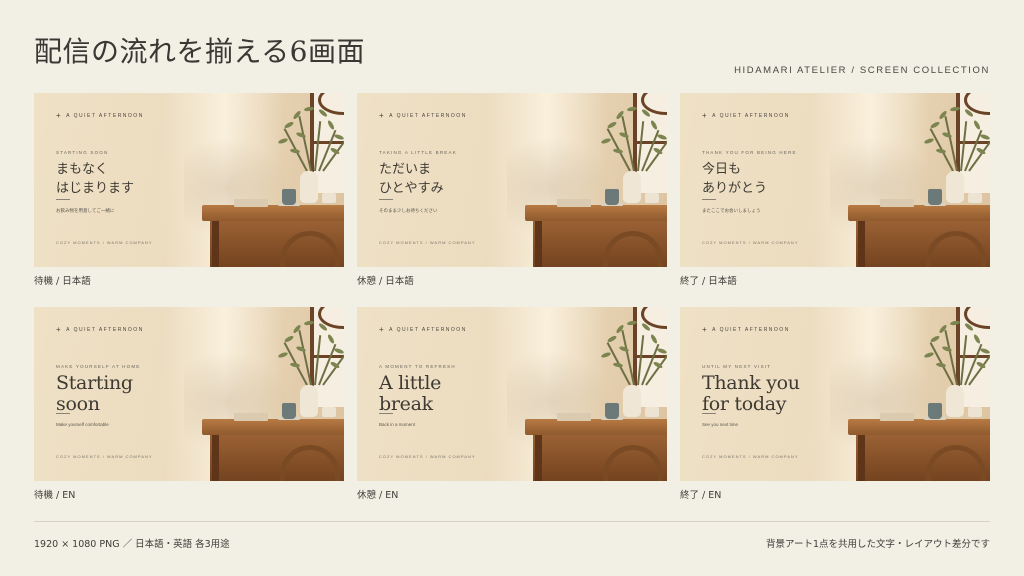 The image size is (1024, 576). Describe the element at coordinates (720, 424) in the screenshot. I see `overlay-description: See you next time` at that location.